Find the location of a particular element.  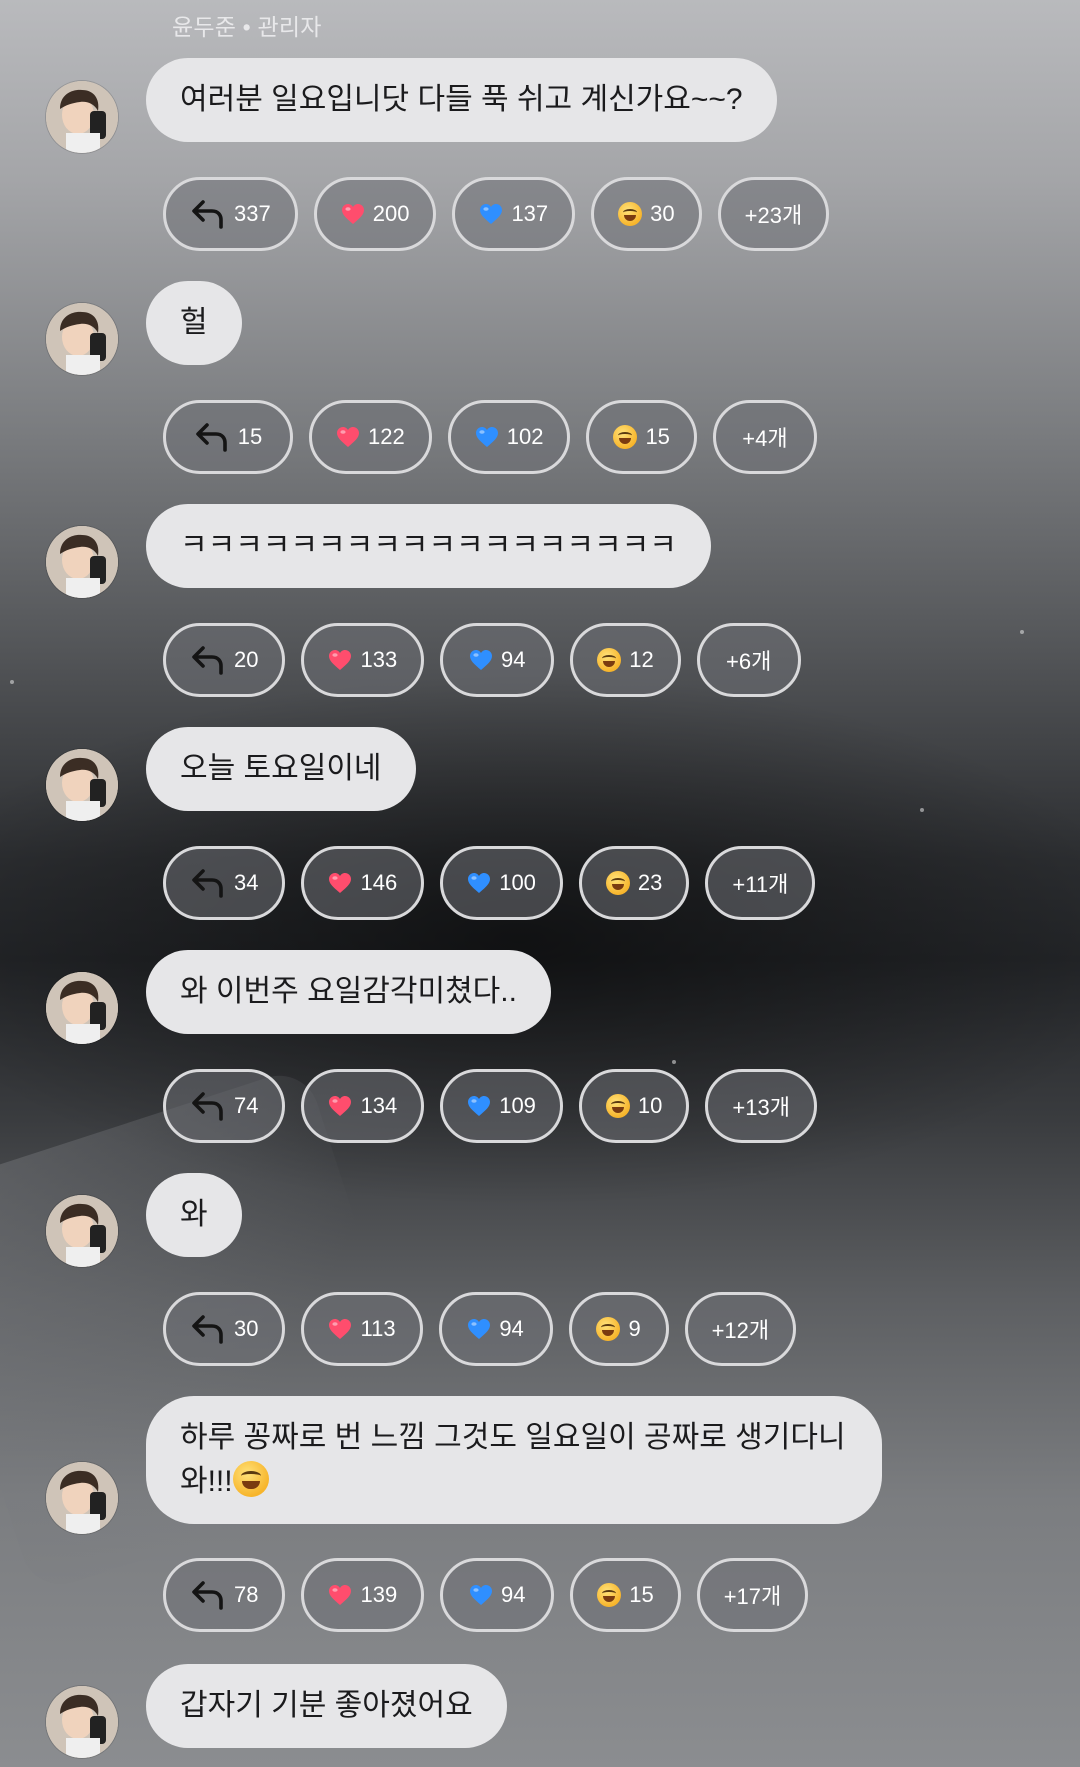

reply-count: 20 is located at coordinates (246, 659).